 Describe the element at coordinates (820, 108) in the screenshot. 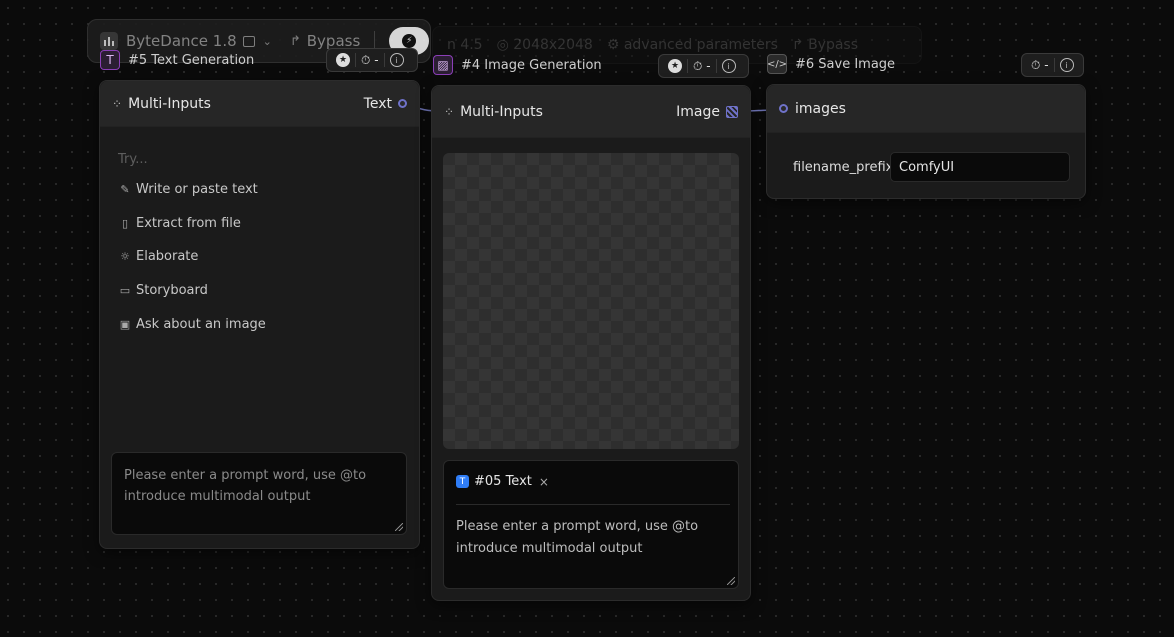

I see `images-input-label: images` at that location.